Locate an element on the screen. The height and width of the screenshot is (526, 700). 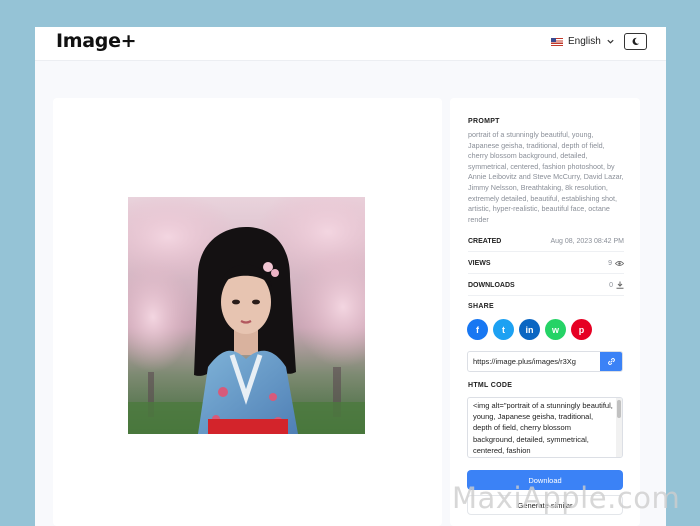
html-code-label: HTML CODE is located at coordinates (490, 385).